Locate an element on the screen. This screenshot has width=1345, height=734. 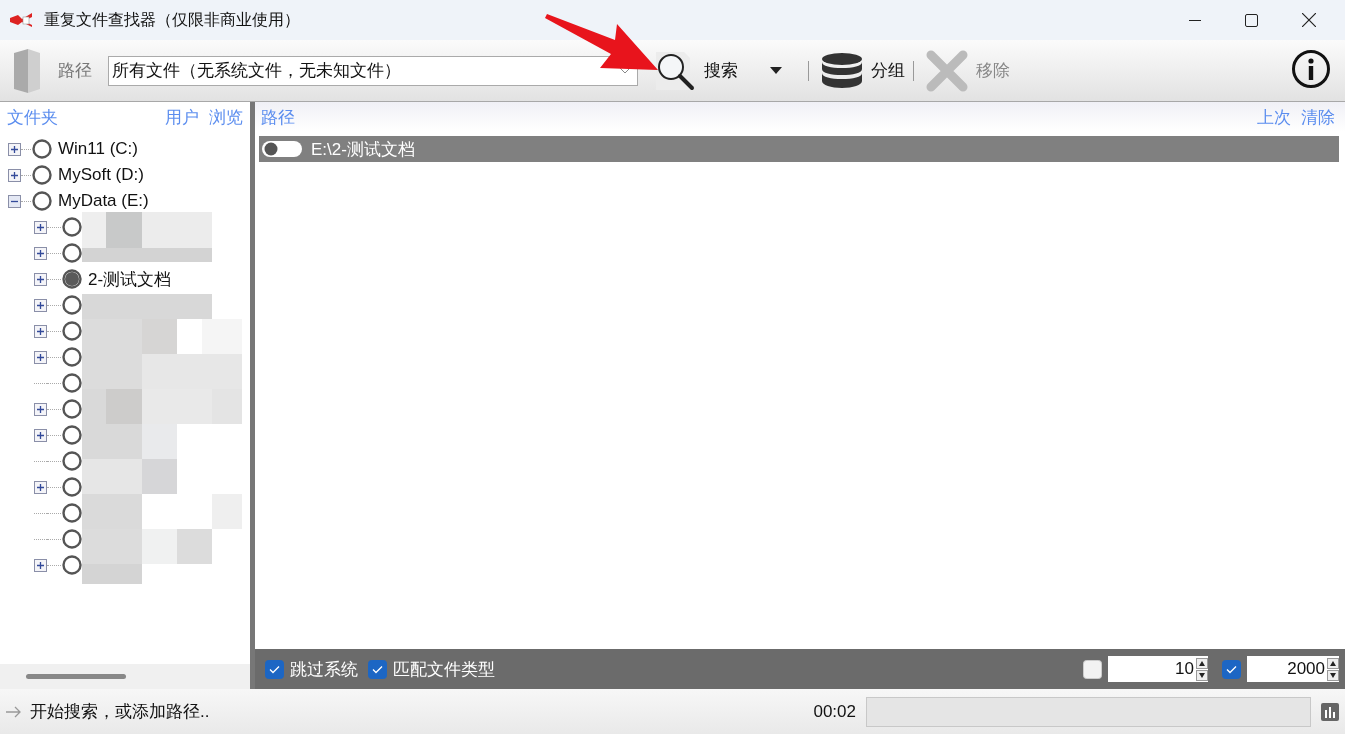
collapse-icon is located at coordinates (14, 201).